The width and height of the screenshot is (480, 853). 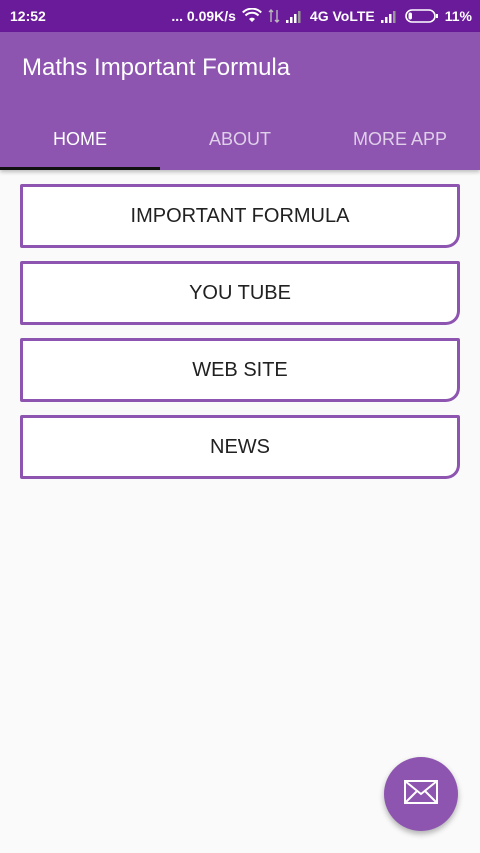 What do you see at coordinates (240, 16) in the screenshot?
I see `status-bar: 12:52 ... 0.09K/s 4G VoLTE 11%` at bounding box center [240, 16].